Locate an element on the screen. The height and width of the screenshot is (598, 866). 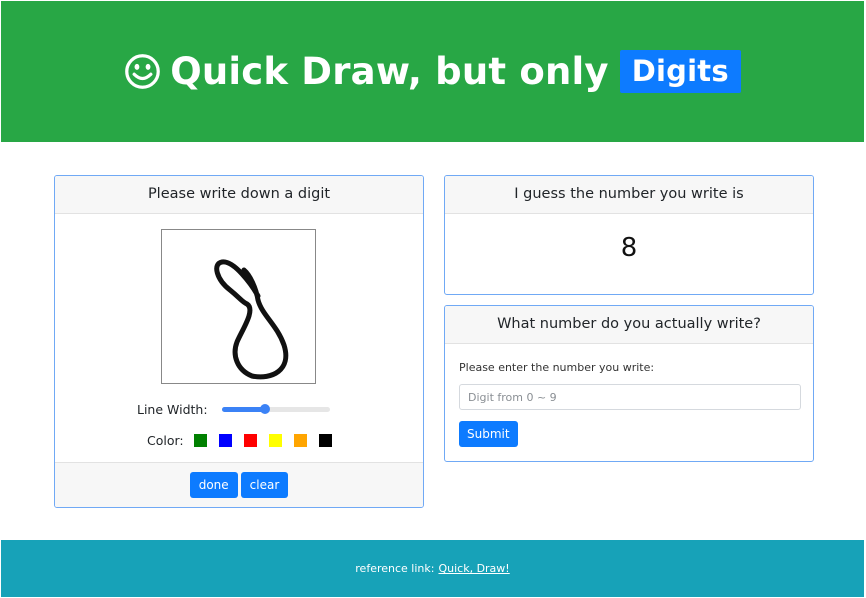
color-row: Color: is located at coordinates (239, 440).